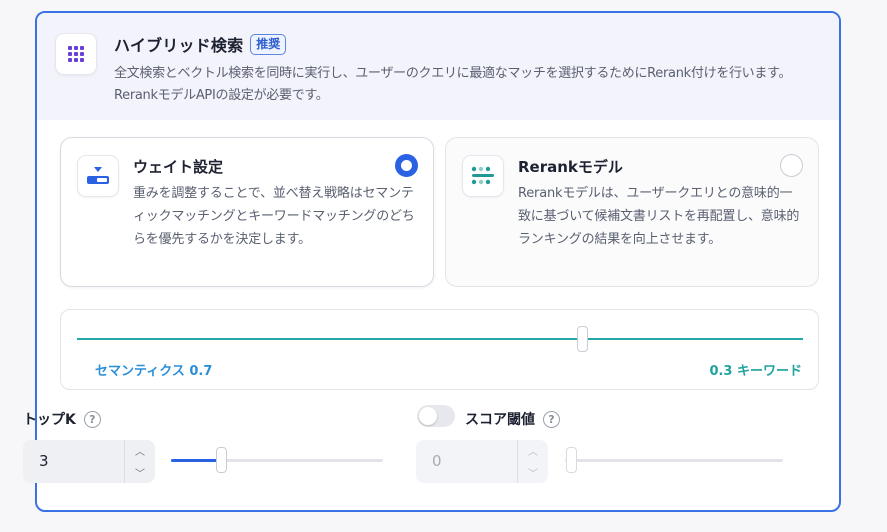 This screenshot has width=887, height=532. What do you see at coordinates (98, 176) in the screenshot?
I see `weight-slider-icon` at bounding box center [98, 176].